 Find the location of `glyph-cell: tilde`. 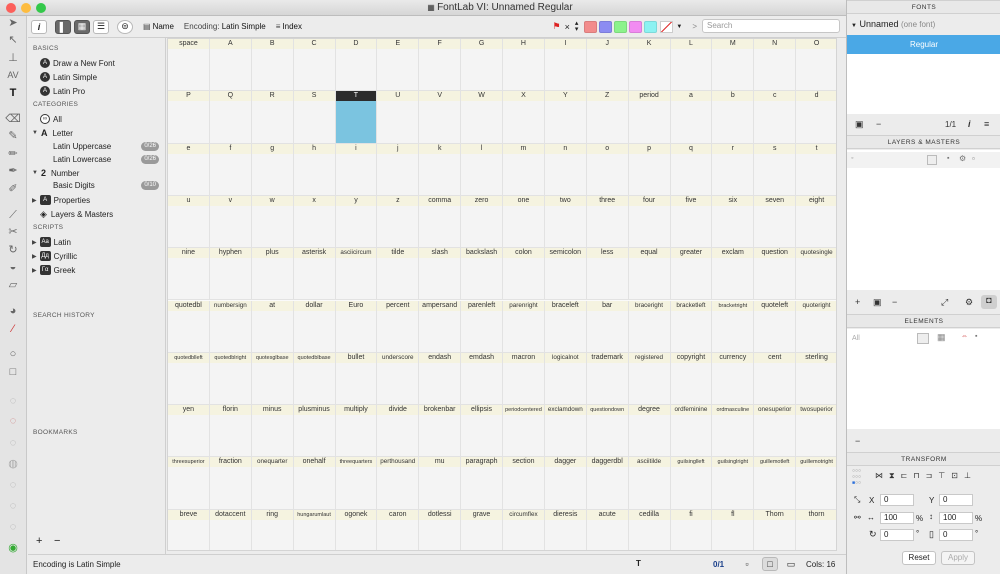

glyph-cell: tilde is located at coordinates (398, 274).